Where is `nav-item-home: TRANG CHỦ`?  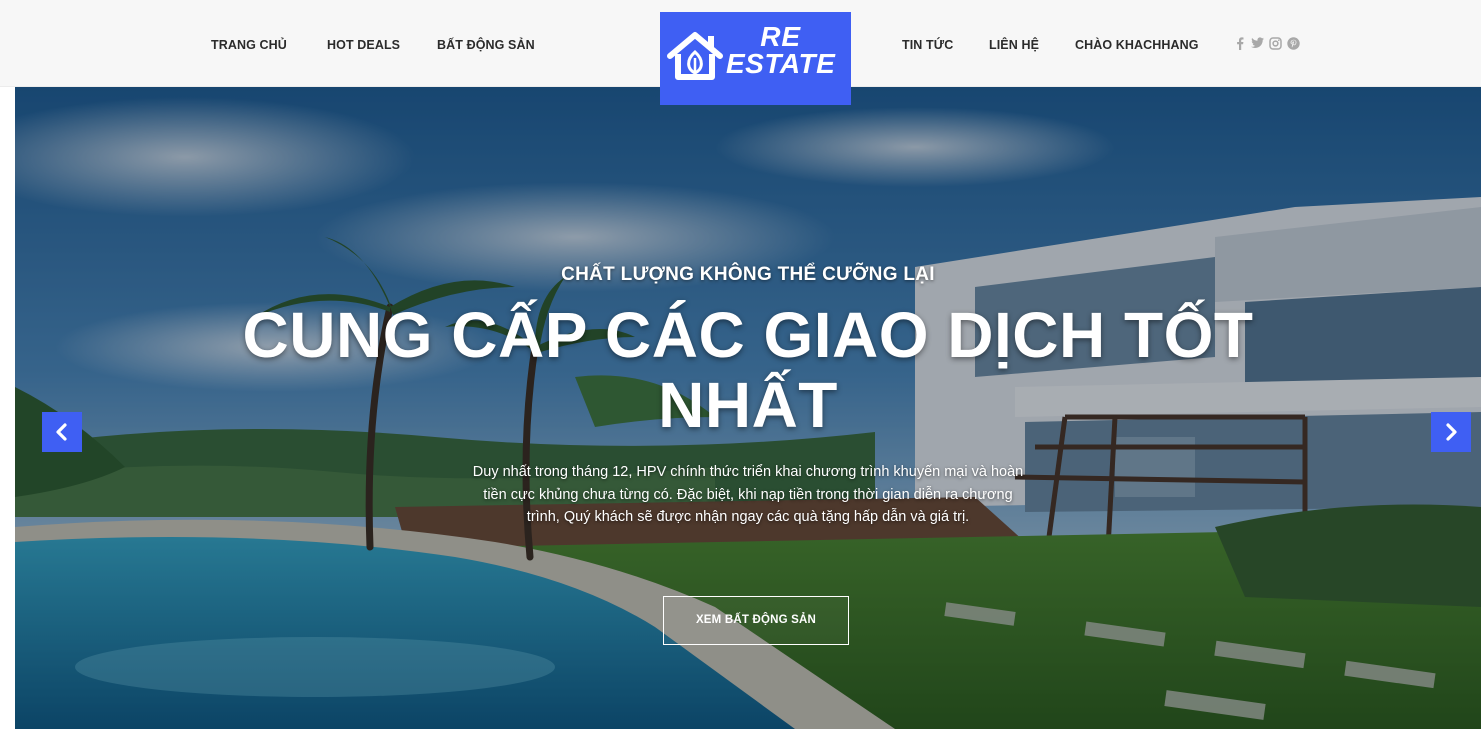
nav-item-home: TRANG CHỦ is located at coordinates (249, 45).